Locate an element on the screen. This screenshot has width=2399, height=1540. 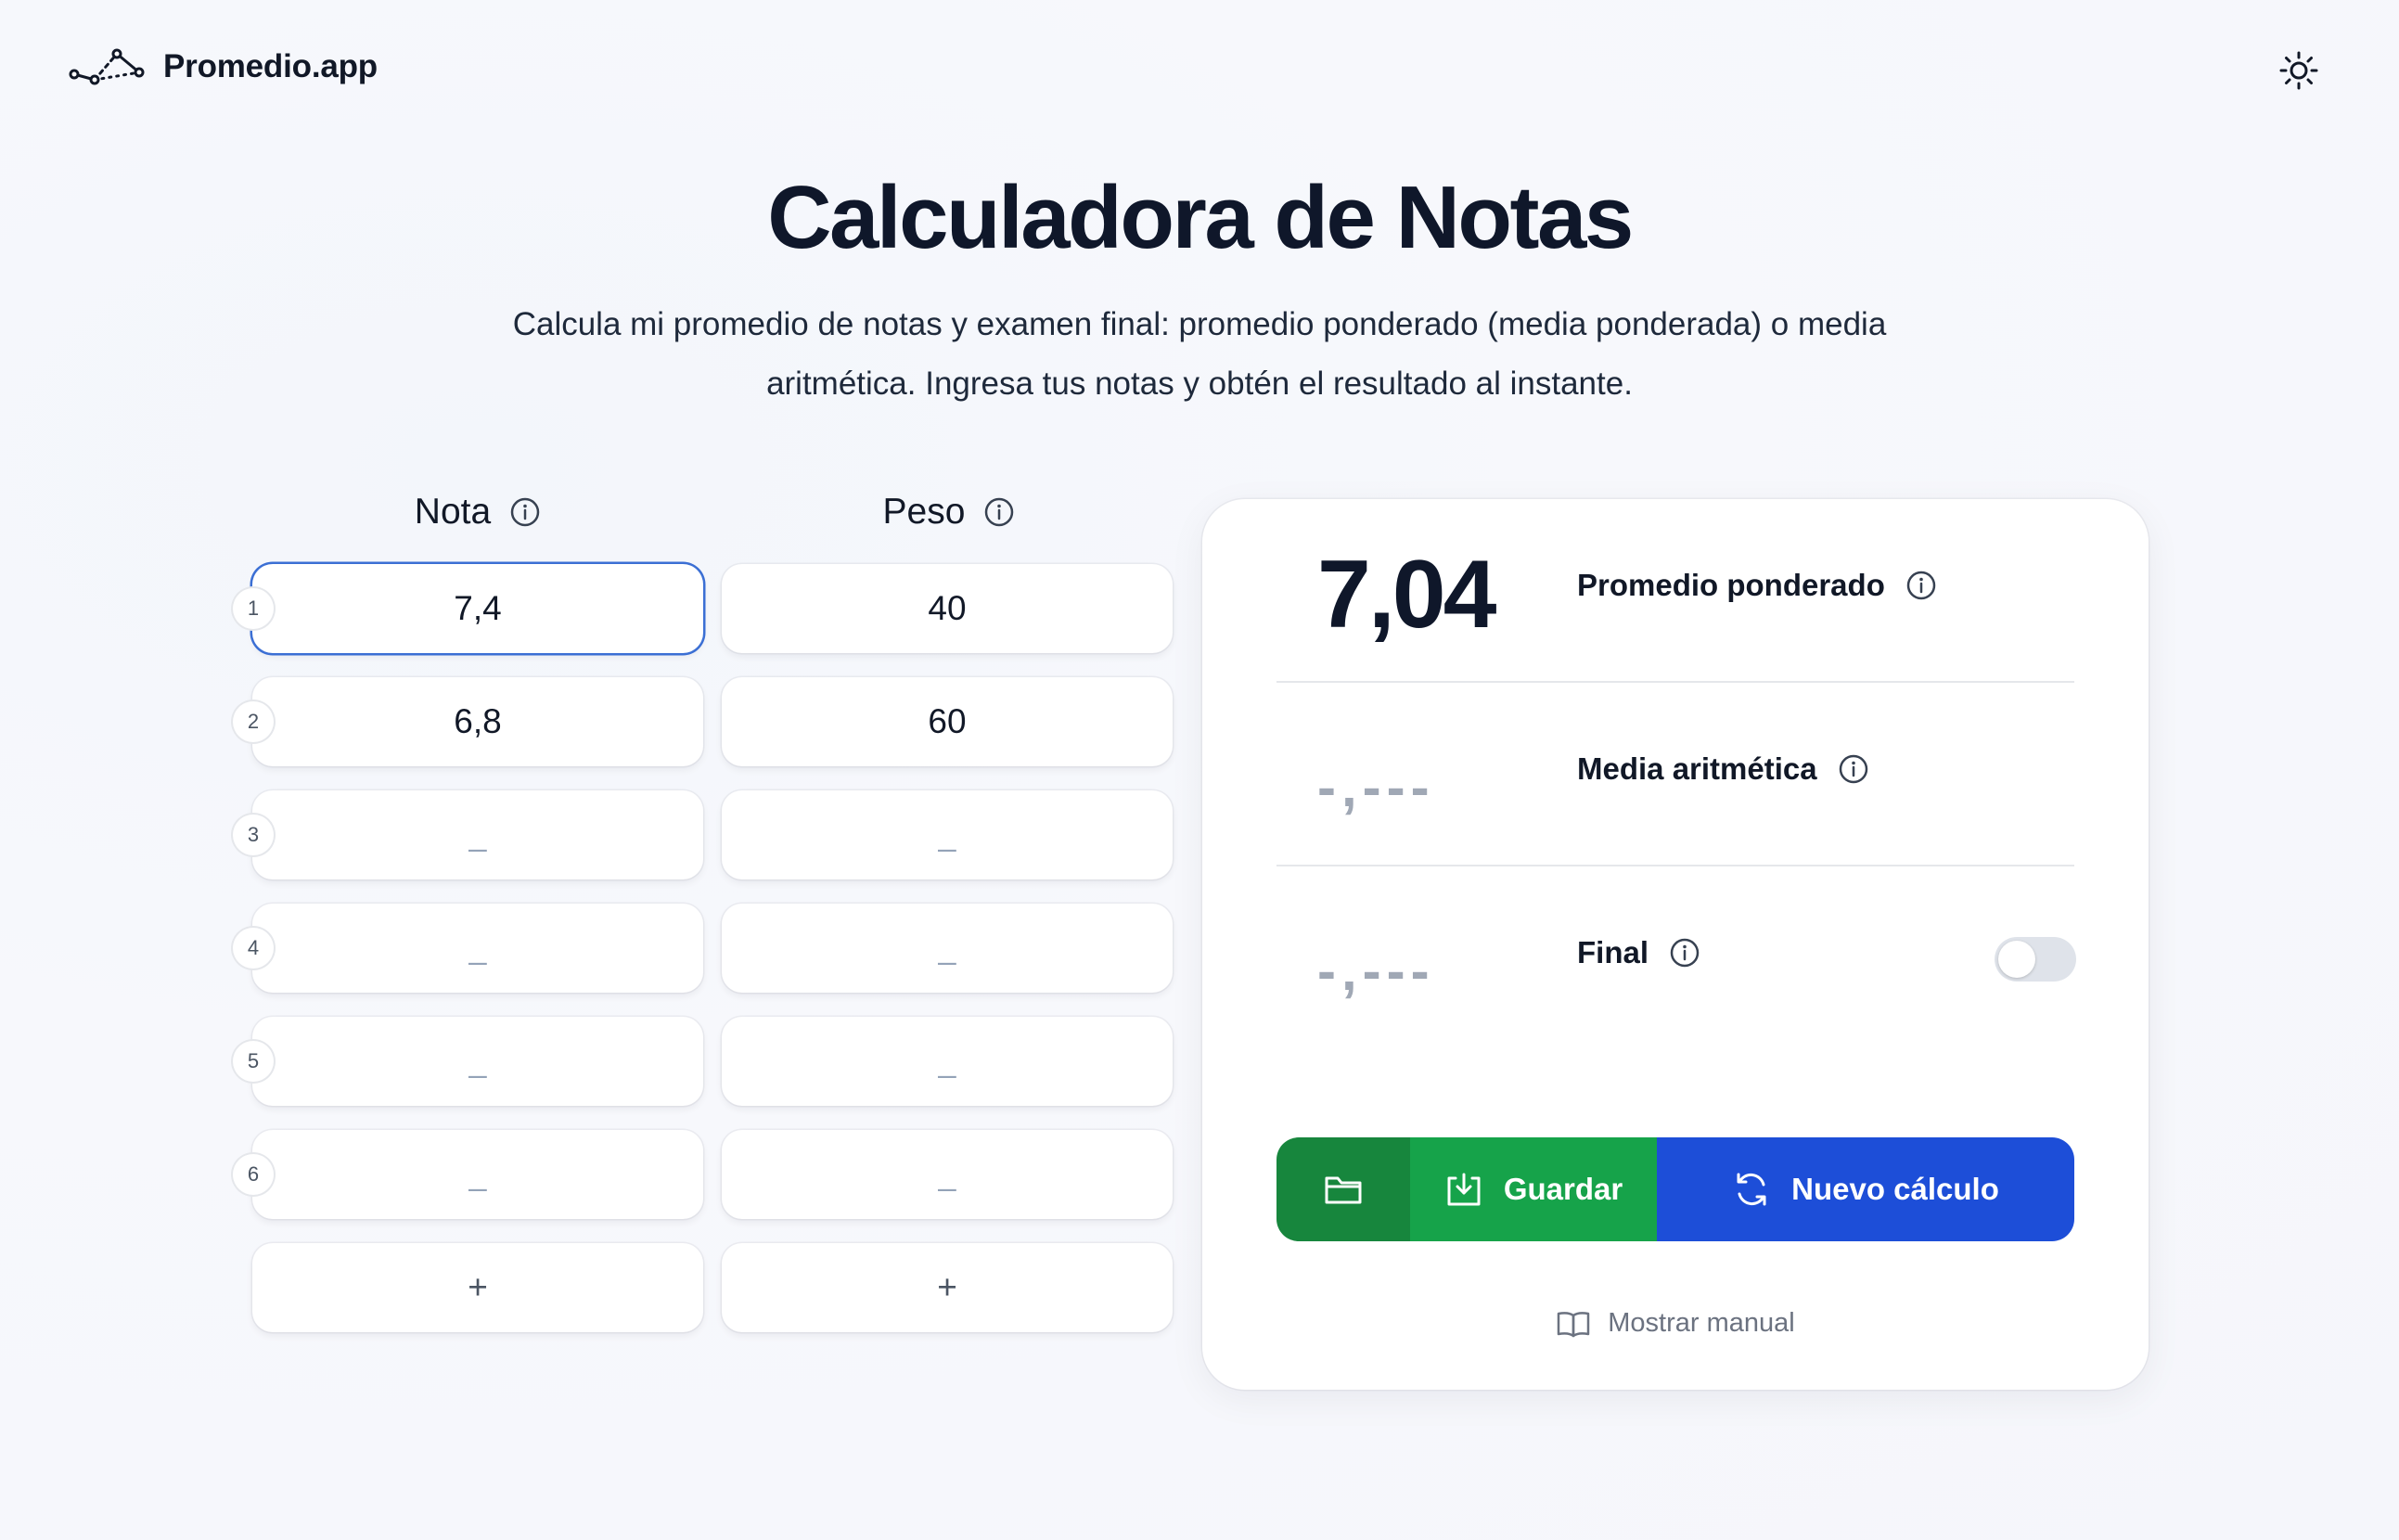
add-weight-button: + is located at coordinates (948, 1287).